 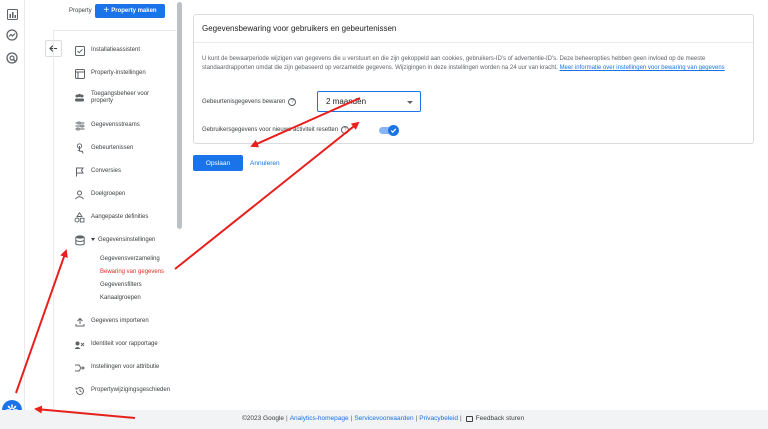 What do you see at coordinates (79, 194) in the screenshot?
I see `audience-icon` at bounding box center [79, 194].